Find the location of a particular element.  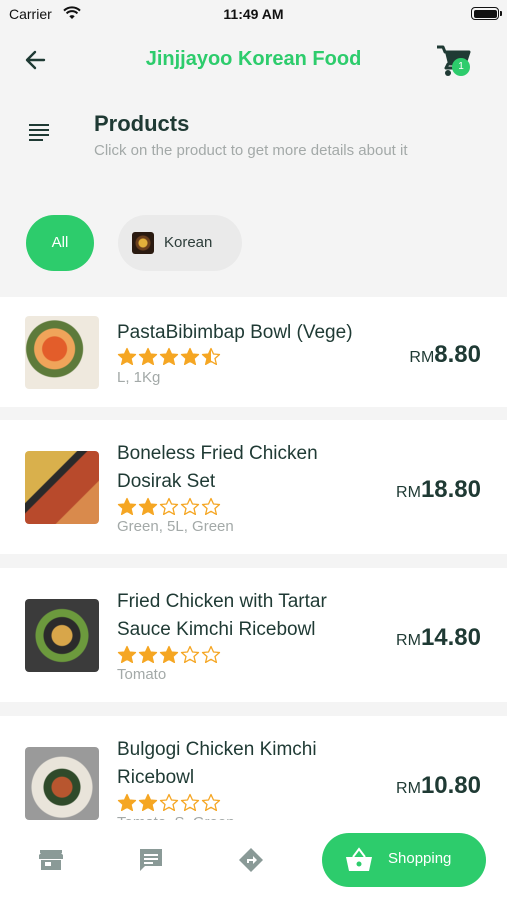

product-name: PastaBibimbap Bowl (Vege) is located at coordinates (235, 332).